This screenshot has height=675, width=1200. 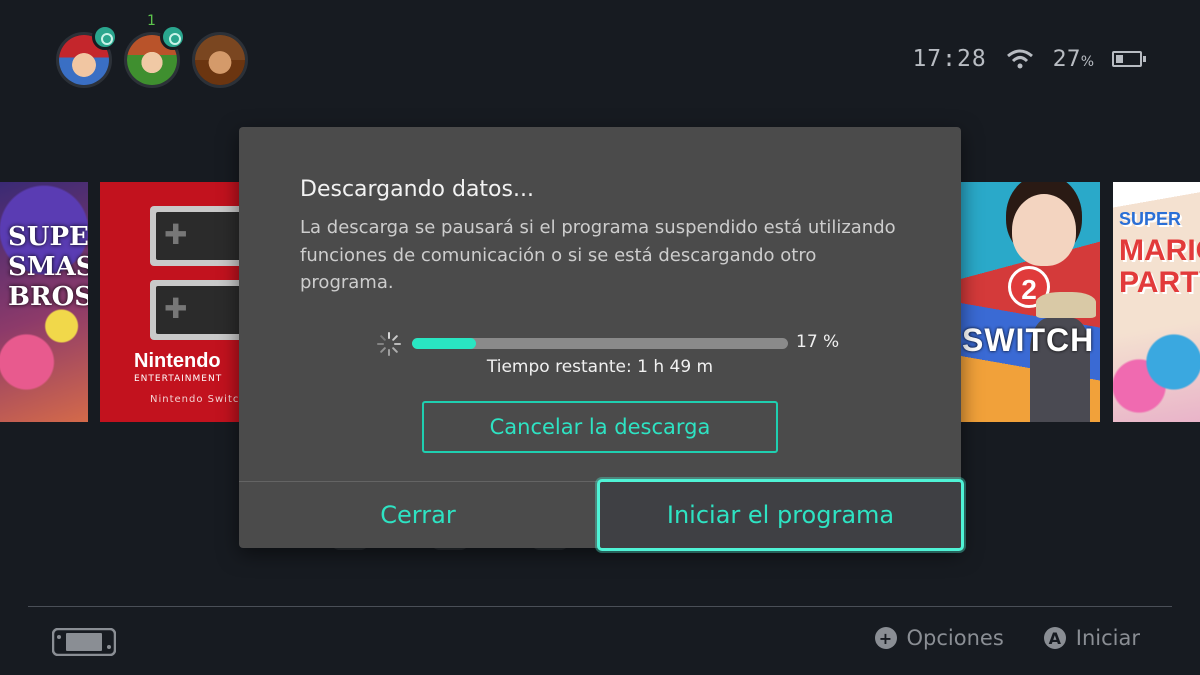 I want to click on donkey-kong-avatar-icon, so click(x=220, y=60).